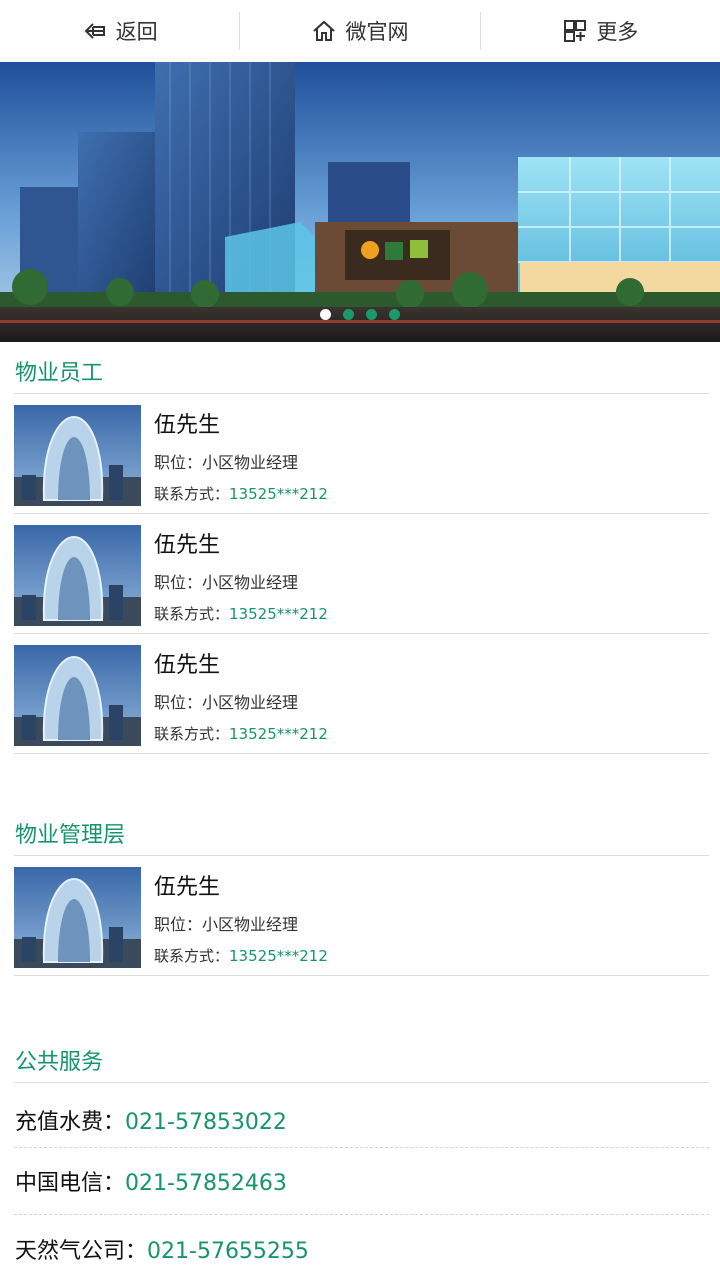 This screenshot has width=720, height=1280. Describe the element at coordinates (361, 1082) in the screenshot. I see `section-divider` at that location.